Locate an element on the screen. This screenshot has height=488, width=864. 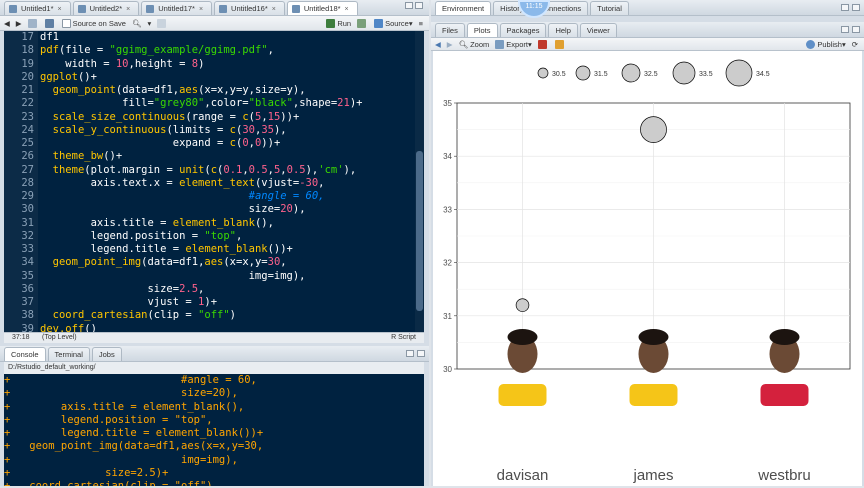
tab-tutorial: Tutorial is located at coordinates (609, 8).